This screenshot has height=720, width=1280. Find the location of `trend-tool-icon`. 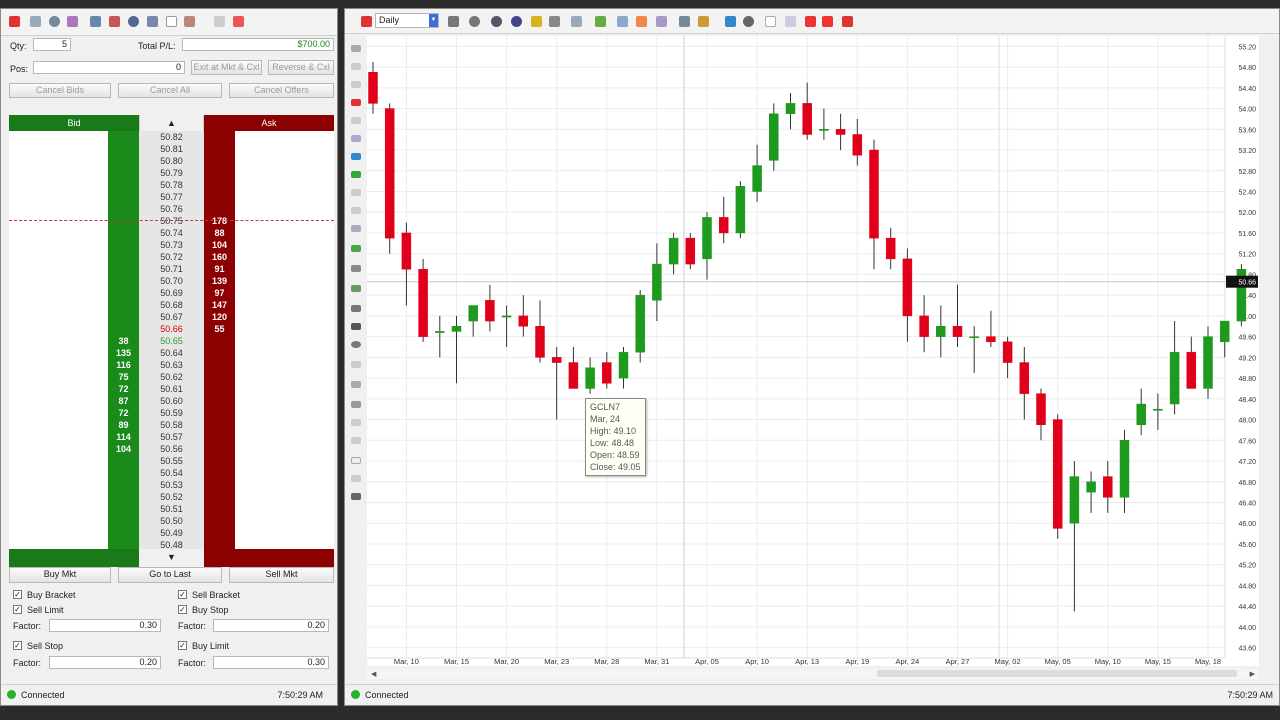

trend-tool-icon is located at coordinates (356, 268).